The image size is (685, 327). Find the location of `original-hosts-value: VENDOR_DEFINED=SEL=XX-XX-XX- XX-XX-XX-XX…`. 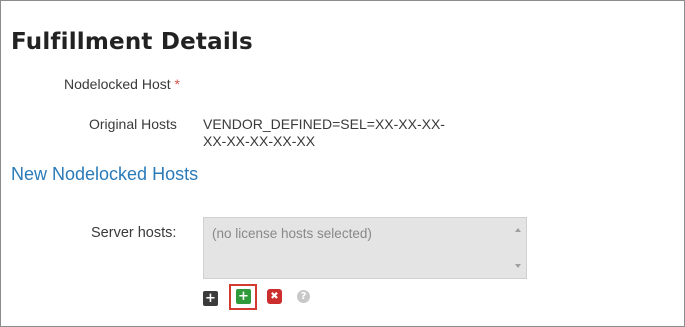

original-hosts-value: VENDOR_DEFINED=SEL=XX-XX-XX- XX-XX-XX-XX… is located at coordinates (324, 133).